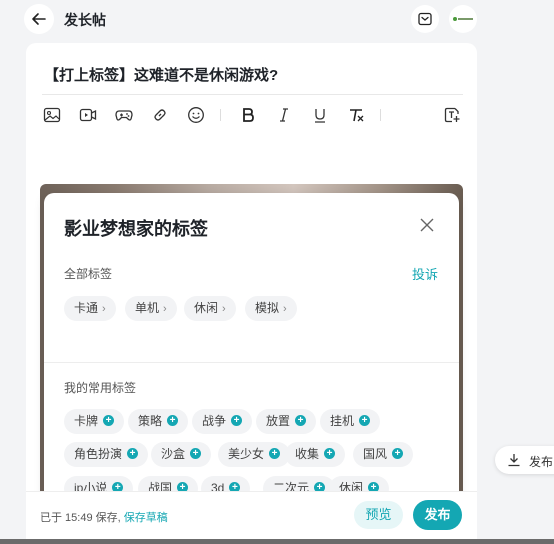  I want to click on tag-chip: 卡通 ›, so click(90, 308).